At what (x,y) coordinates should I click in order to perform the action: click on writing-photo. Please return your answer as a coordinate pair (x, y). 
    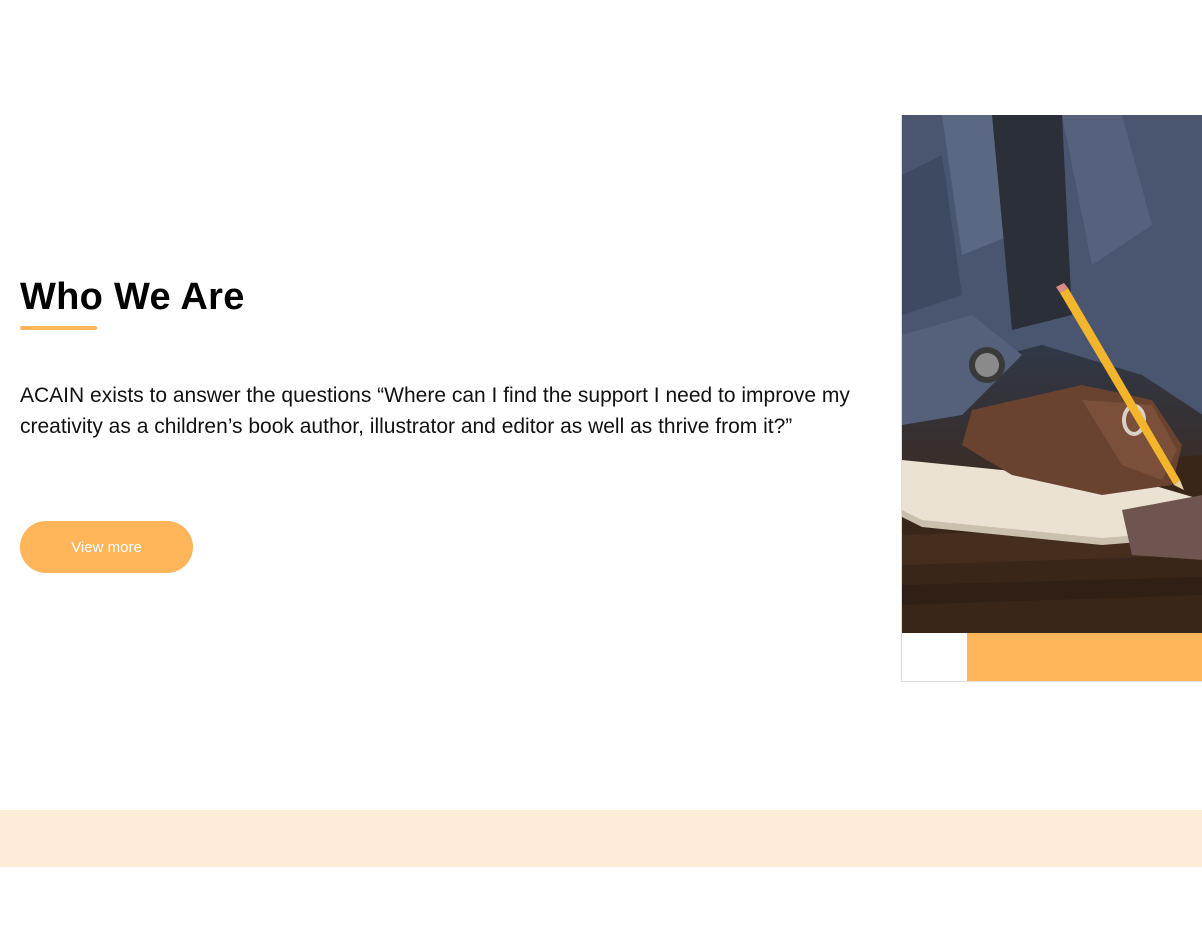
    Looking at the image, I should click on (1052, 374).